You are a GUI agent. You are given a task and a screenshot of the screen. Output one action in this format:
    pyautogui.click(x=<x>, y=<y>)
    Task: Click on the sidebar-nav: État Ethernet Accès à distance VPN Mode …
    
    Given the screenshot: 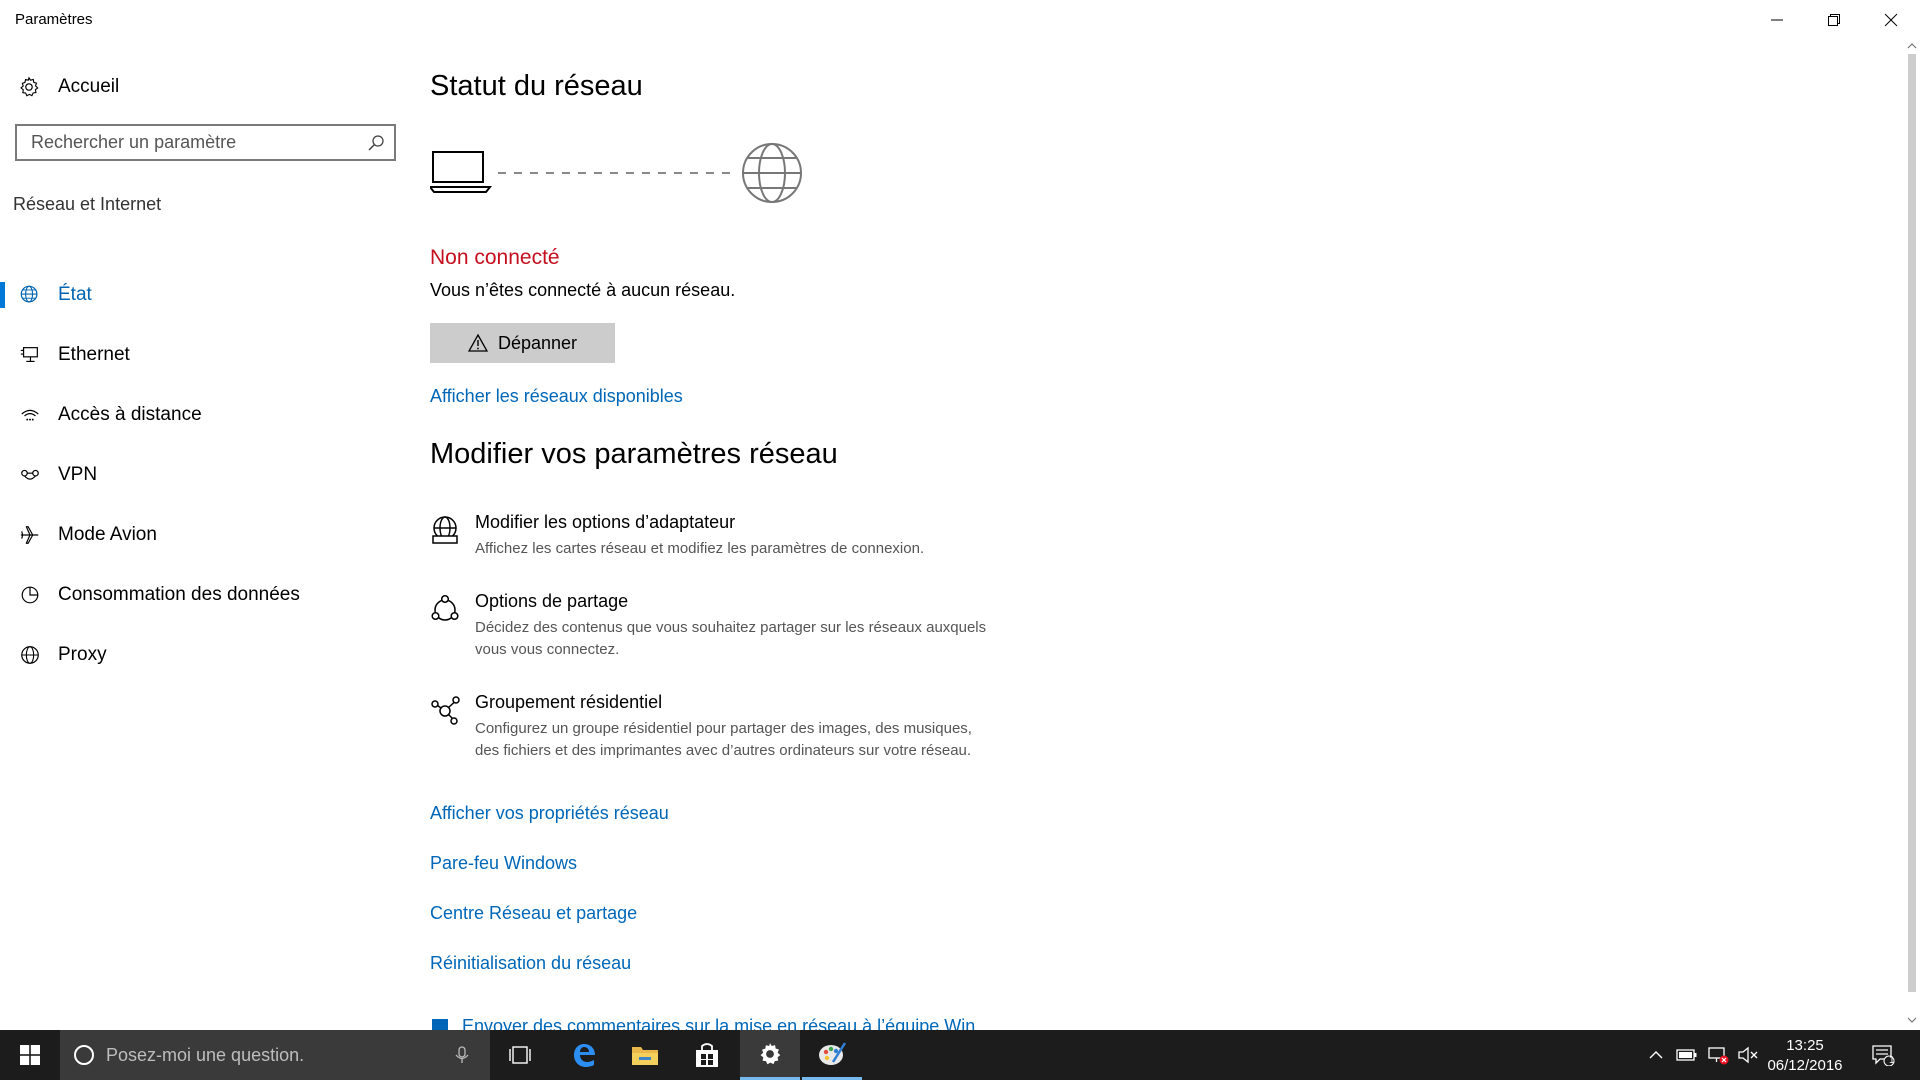 What is the action you would take?
    pyautogui.click(x=200, y=475)
    